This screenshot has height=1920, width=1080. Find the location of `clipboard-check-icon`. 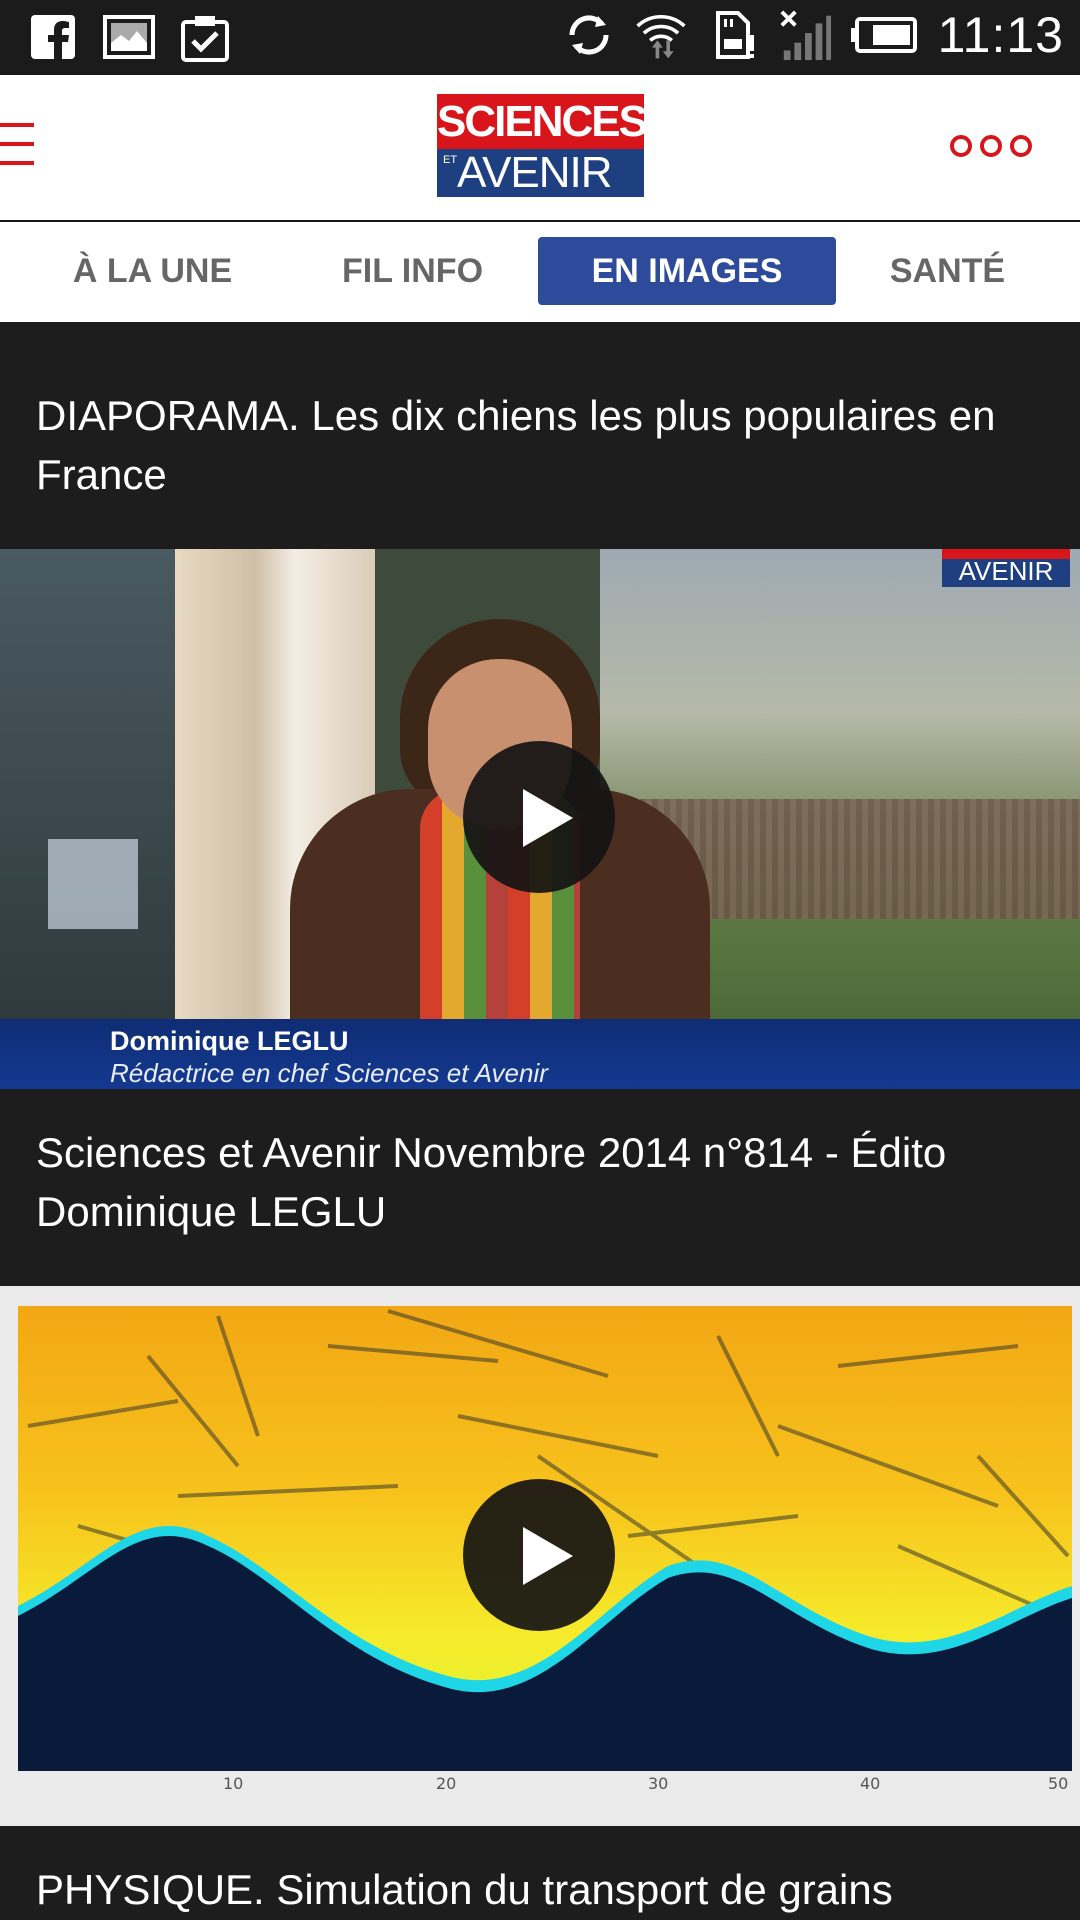

clipboard-check-icon is located at coordinates (205, 37).